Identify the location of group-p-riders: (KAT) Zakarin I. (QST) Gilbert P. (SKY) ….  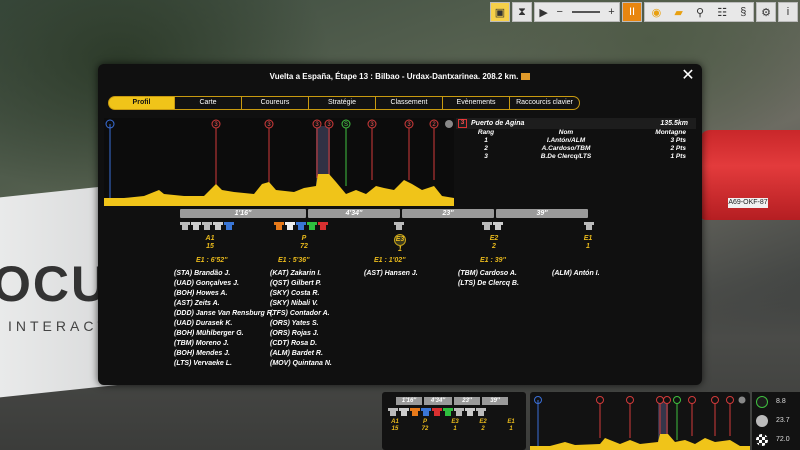
(301, 319).